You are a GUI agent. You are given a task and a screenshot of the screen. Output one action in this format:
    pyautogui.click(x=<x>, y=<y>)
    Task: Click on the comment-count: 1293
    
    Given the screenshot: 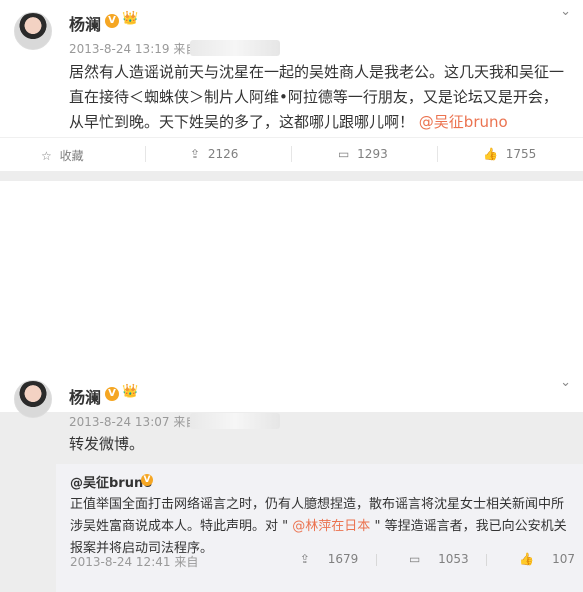 What is the action you would take?
    pyautogui.click(x=372, y=154)
    